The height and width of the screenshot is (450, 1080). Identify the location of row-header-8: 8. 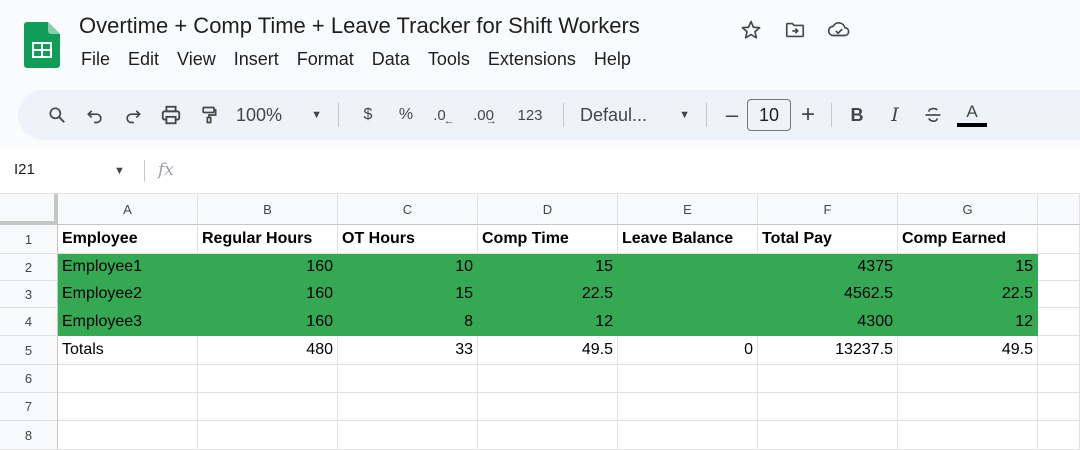
(29, 435).